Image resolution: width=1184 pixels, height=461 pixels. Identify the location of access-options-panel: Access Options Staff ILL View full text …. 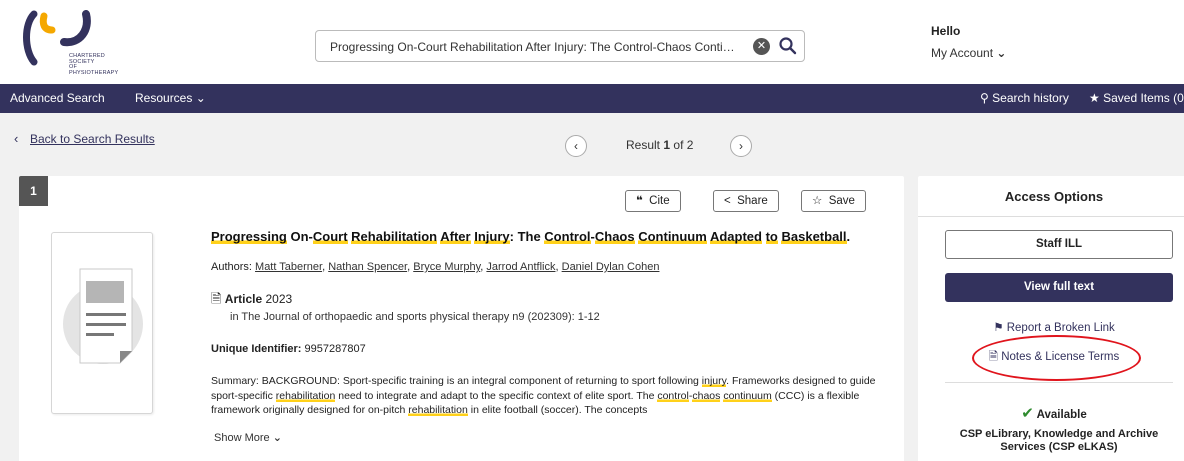
(1051, 318).